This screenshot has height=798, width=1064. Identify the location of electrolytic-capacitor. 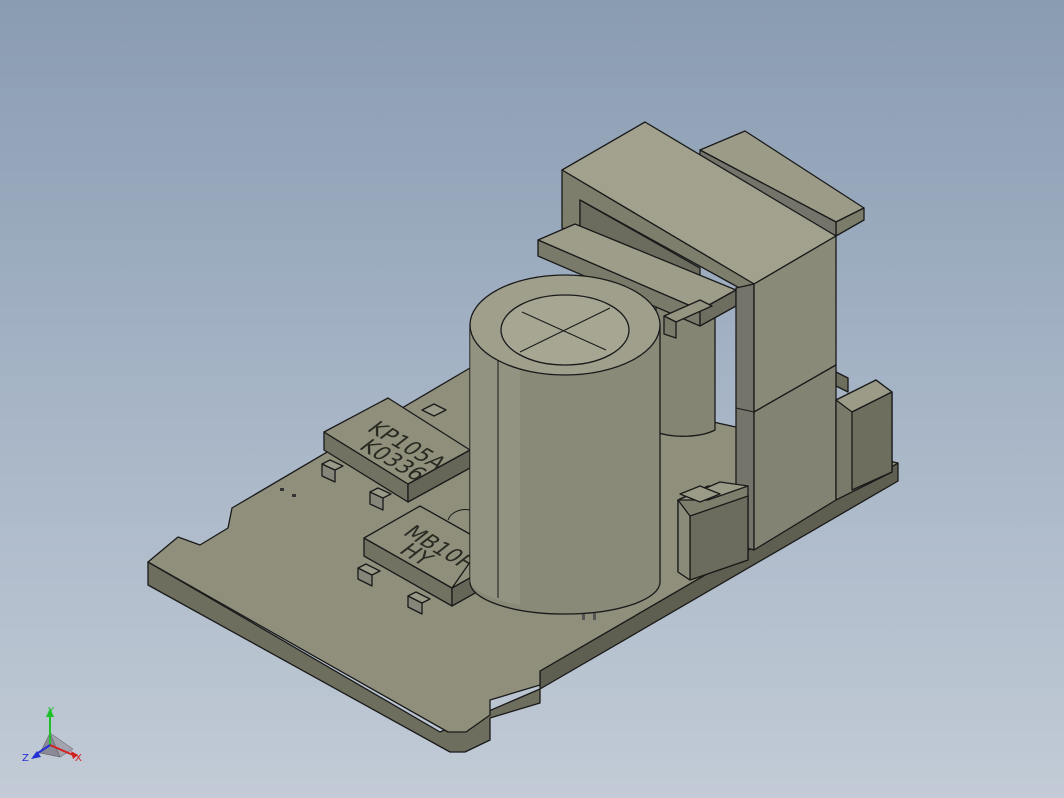
(565, 444).